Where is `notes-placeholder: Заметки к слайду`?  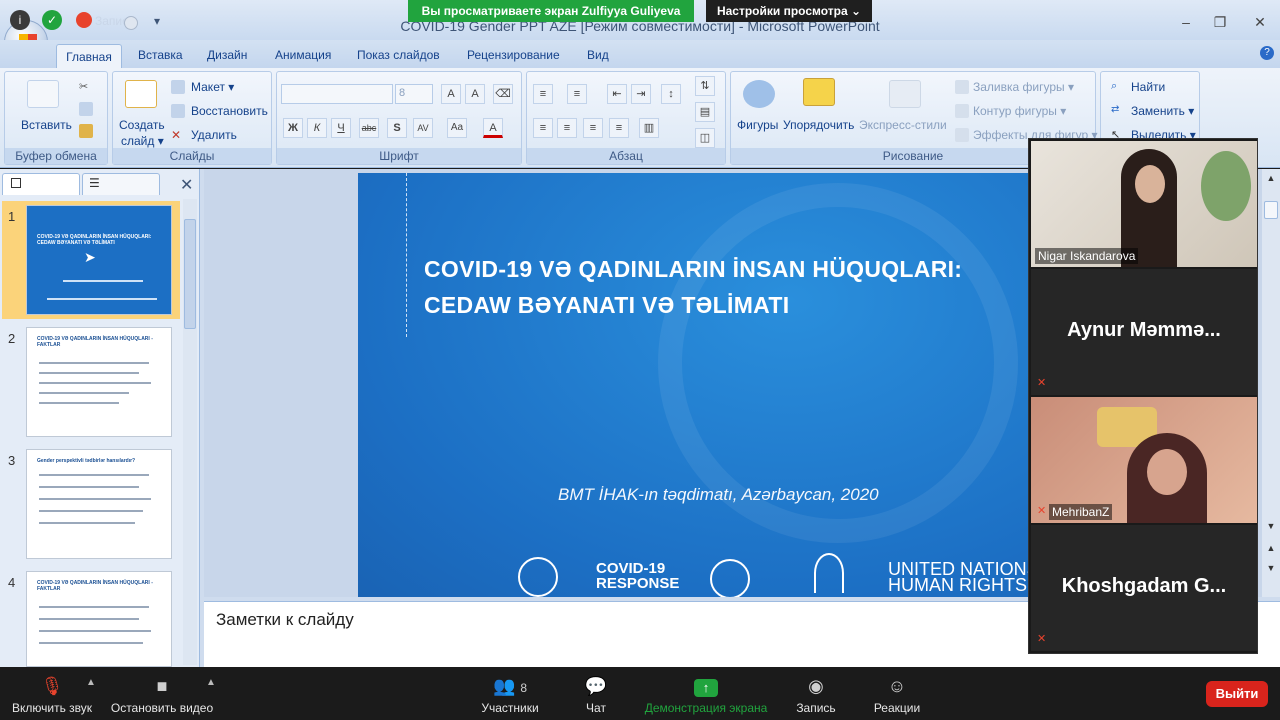
notes-placeholder: Заметки к слайду is located at coordinates (285, 619).